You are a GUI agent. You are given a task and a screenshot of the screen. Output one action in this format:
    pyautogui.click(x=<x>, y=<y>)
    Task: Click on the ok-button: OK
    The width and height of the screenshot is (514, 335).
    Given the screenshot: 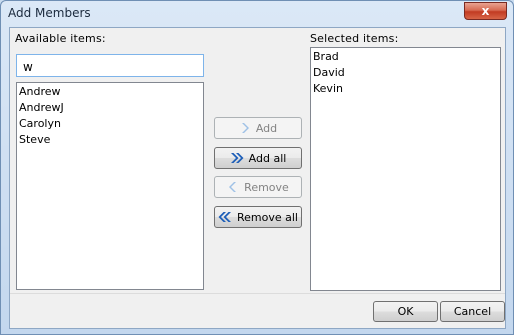 What is the action you would take?
    pyautogui.click(x=405, y=311)
    